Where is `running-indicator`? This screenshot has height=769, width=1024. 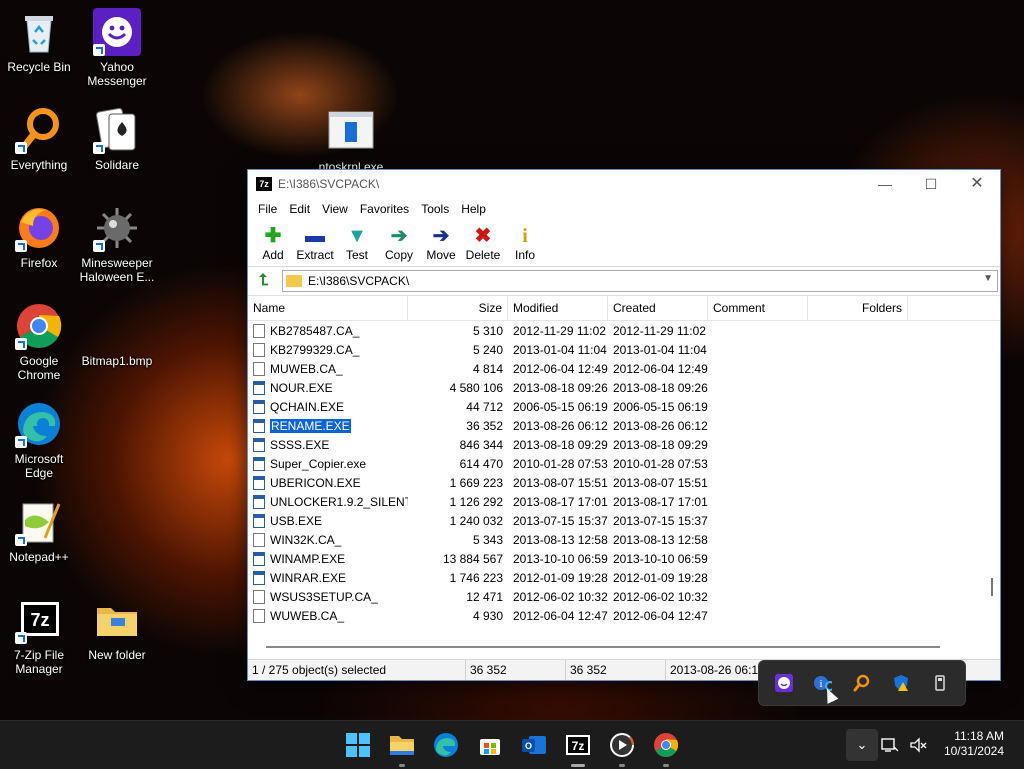
running-indicator is located at coordinates (666, 765).